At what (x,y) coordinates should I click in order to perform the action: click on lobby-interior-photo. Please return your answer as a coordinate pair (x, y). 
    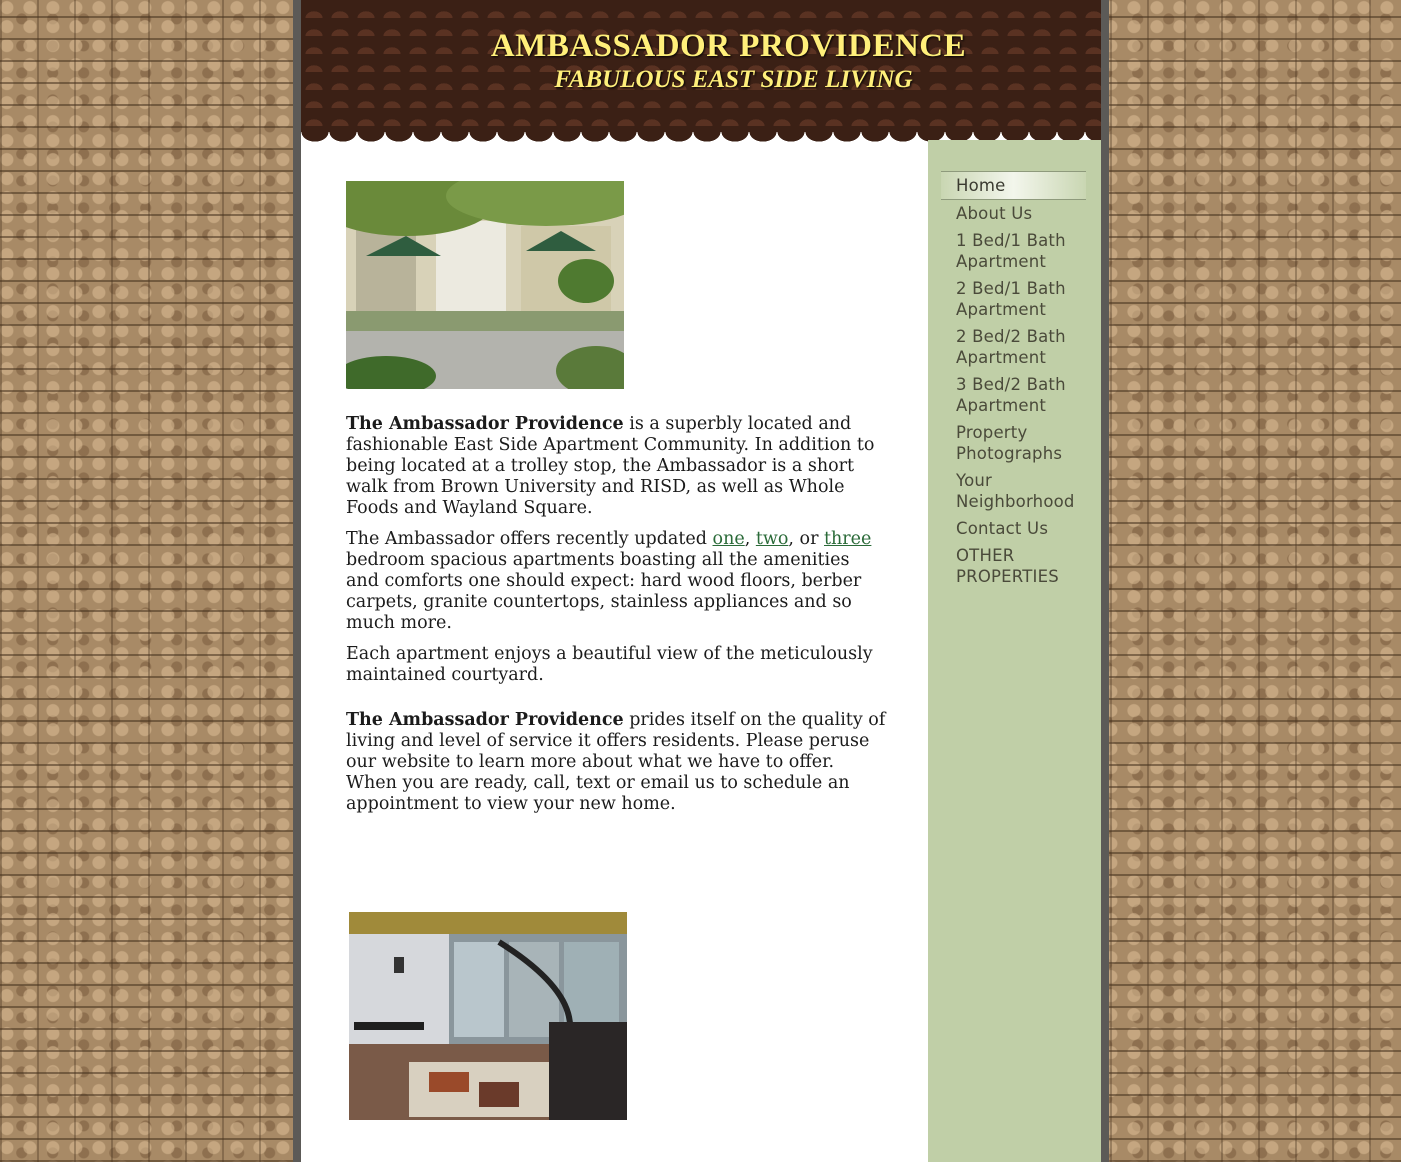
    Looking at the image, I should click on (488, 1016).